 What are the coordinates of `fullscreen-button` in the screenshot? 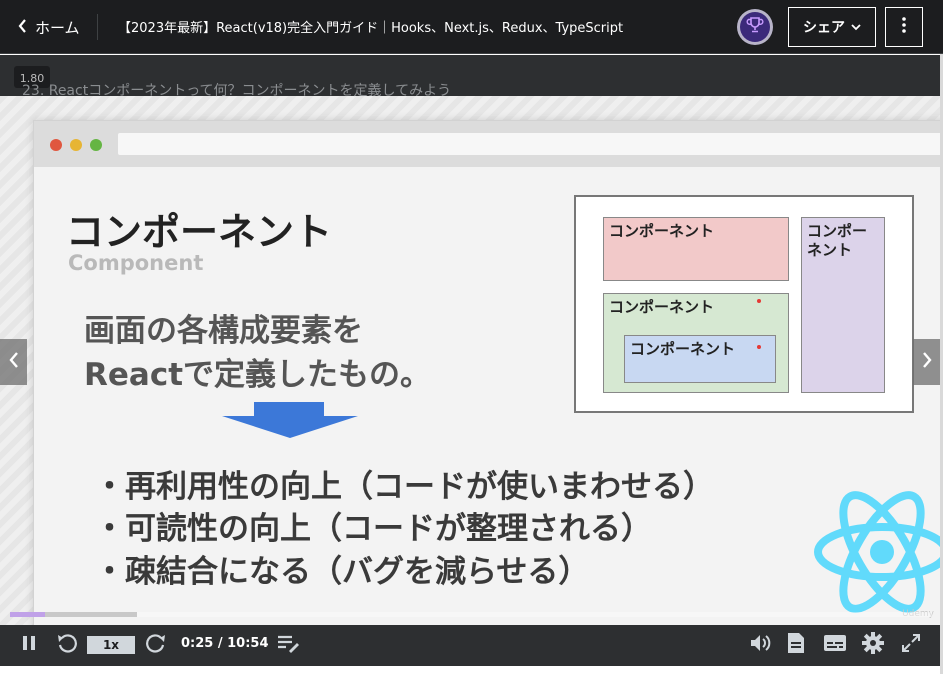 It's located at (911, 645).